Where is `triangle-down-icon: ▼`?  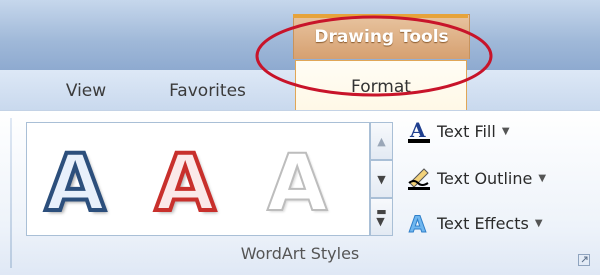 triangle-down-icon: ▼ is located at coordinates (381, 179).